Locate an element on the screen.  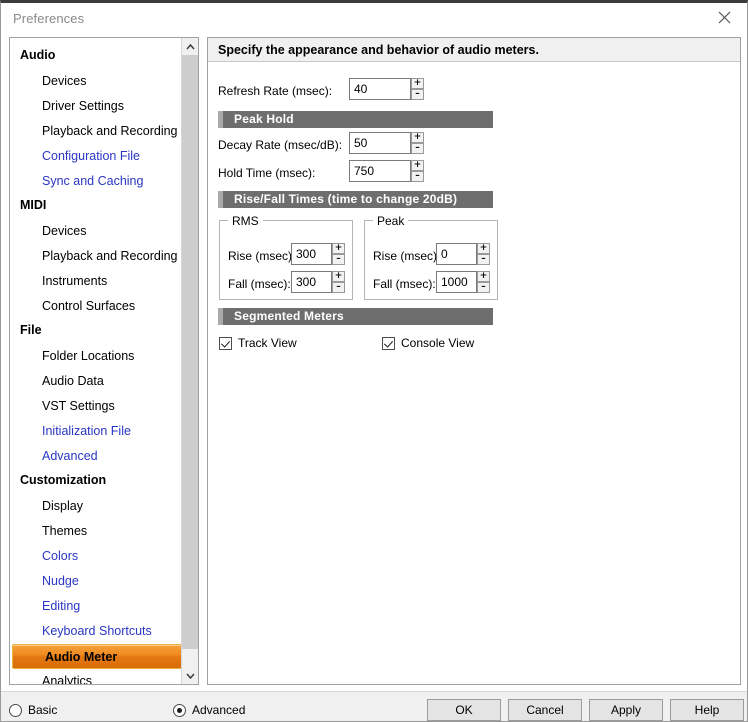
sidebar-item-analytics: Analytics is located at coordinates (95, 676).